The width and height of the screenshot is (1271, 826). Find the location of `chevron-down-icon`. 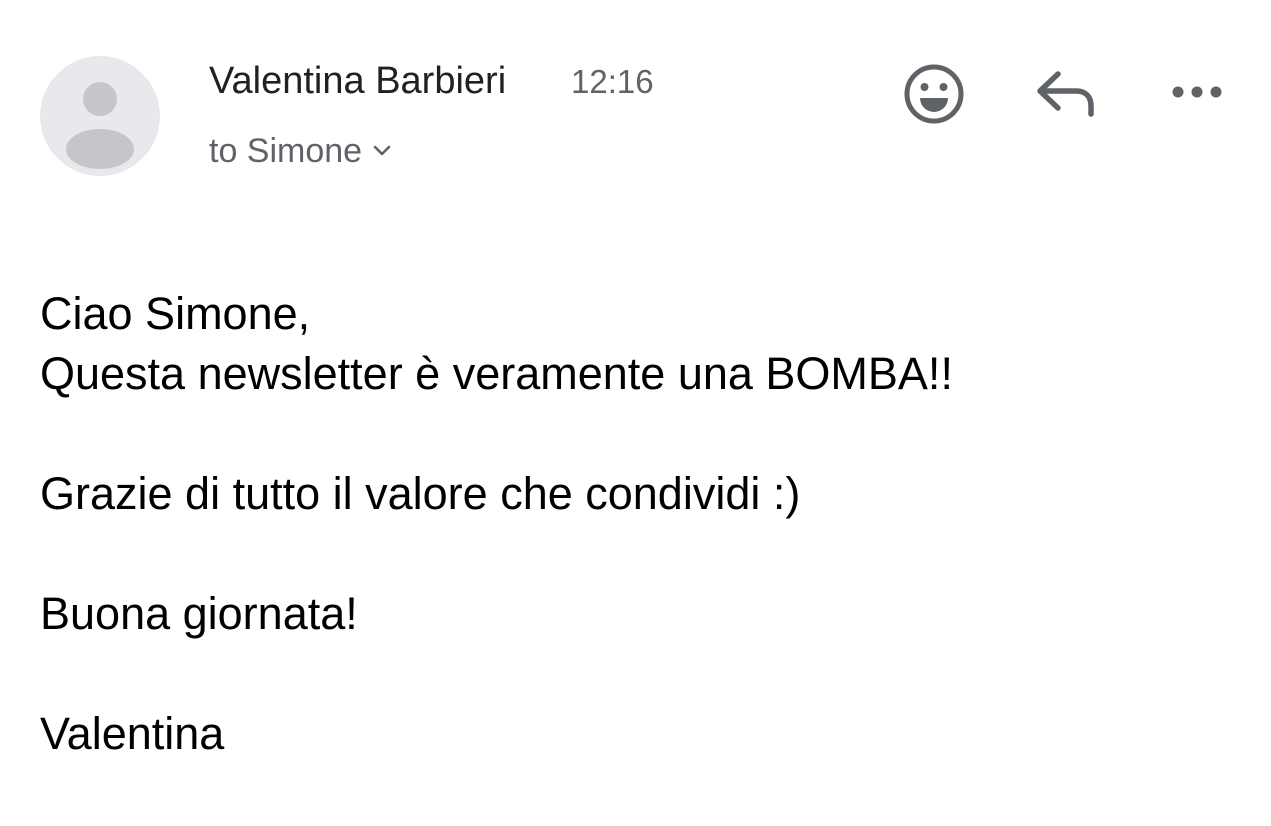

chevron-down-icon is located at coordinates (382, 151).